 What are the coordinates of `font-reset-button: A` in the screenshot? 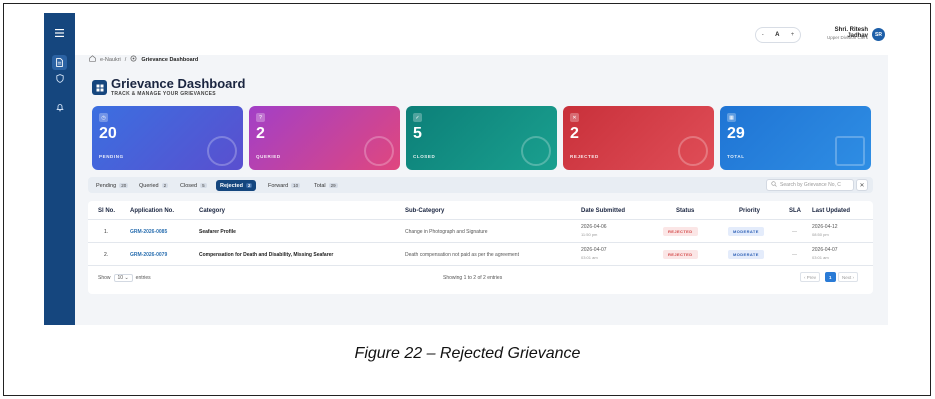 It's located at (777, 35).